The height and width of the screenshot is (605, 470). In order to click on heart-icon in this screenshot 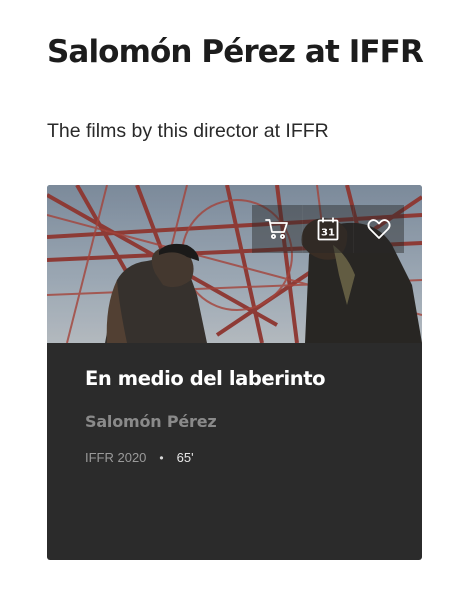, I will do `click(379, 229)`.